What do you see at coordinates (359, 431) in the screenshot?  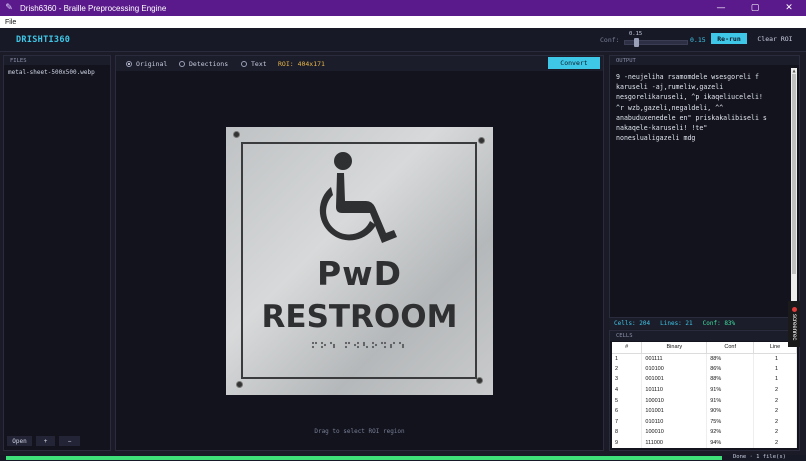 I see `roi-hint: Drag to select ROI region` at bounding box center [359, 431].